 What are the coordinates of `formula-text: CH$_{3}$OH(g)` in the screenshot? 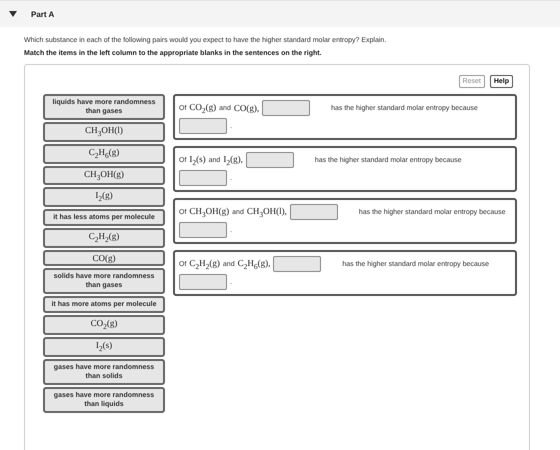 It's located at (209, 212).